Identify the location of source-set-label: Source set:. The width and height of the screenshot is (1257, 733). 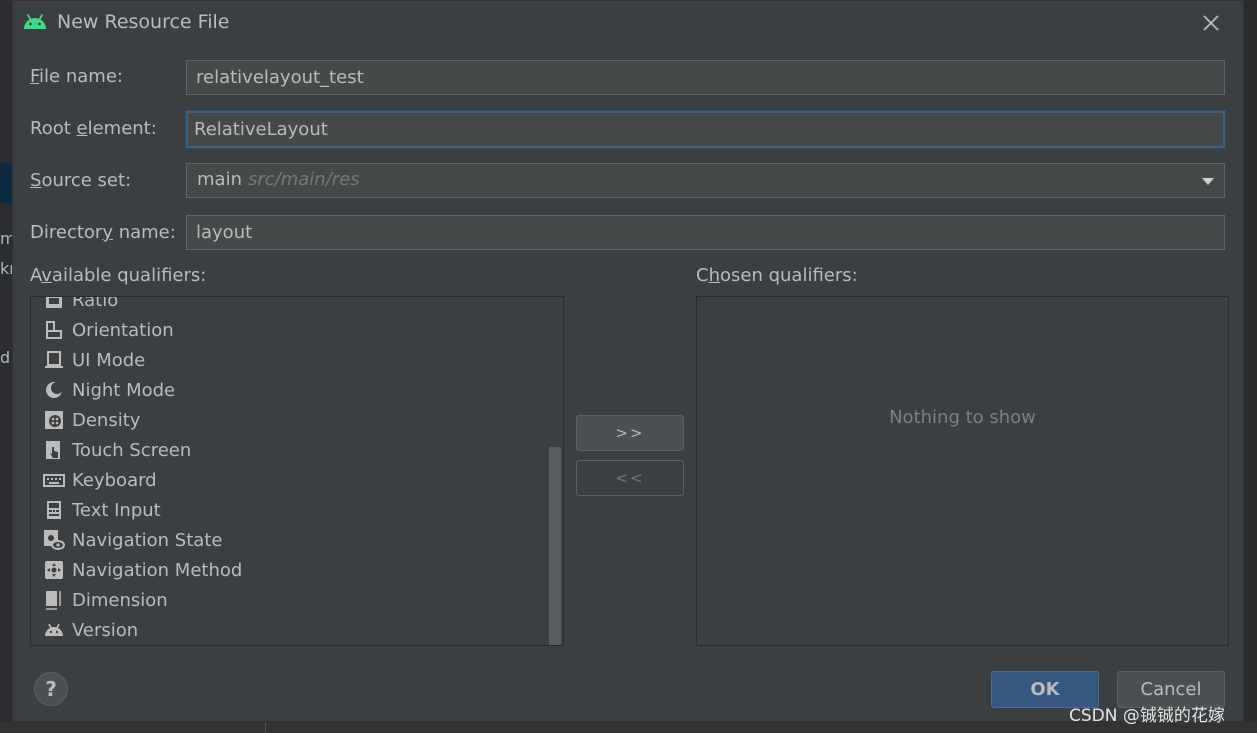
(81, 180).